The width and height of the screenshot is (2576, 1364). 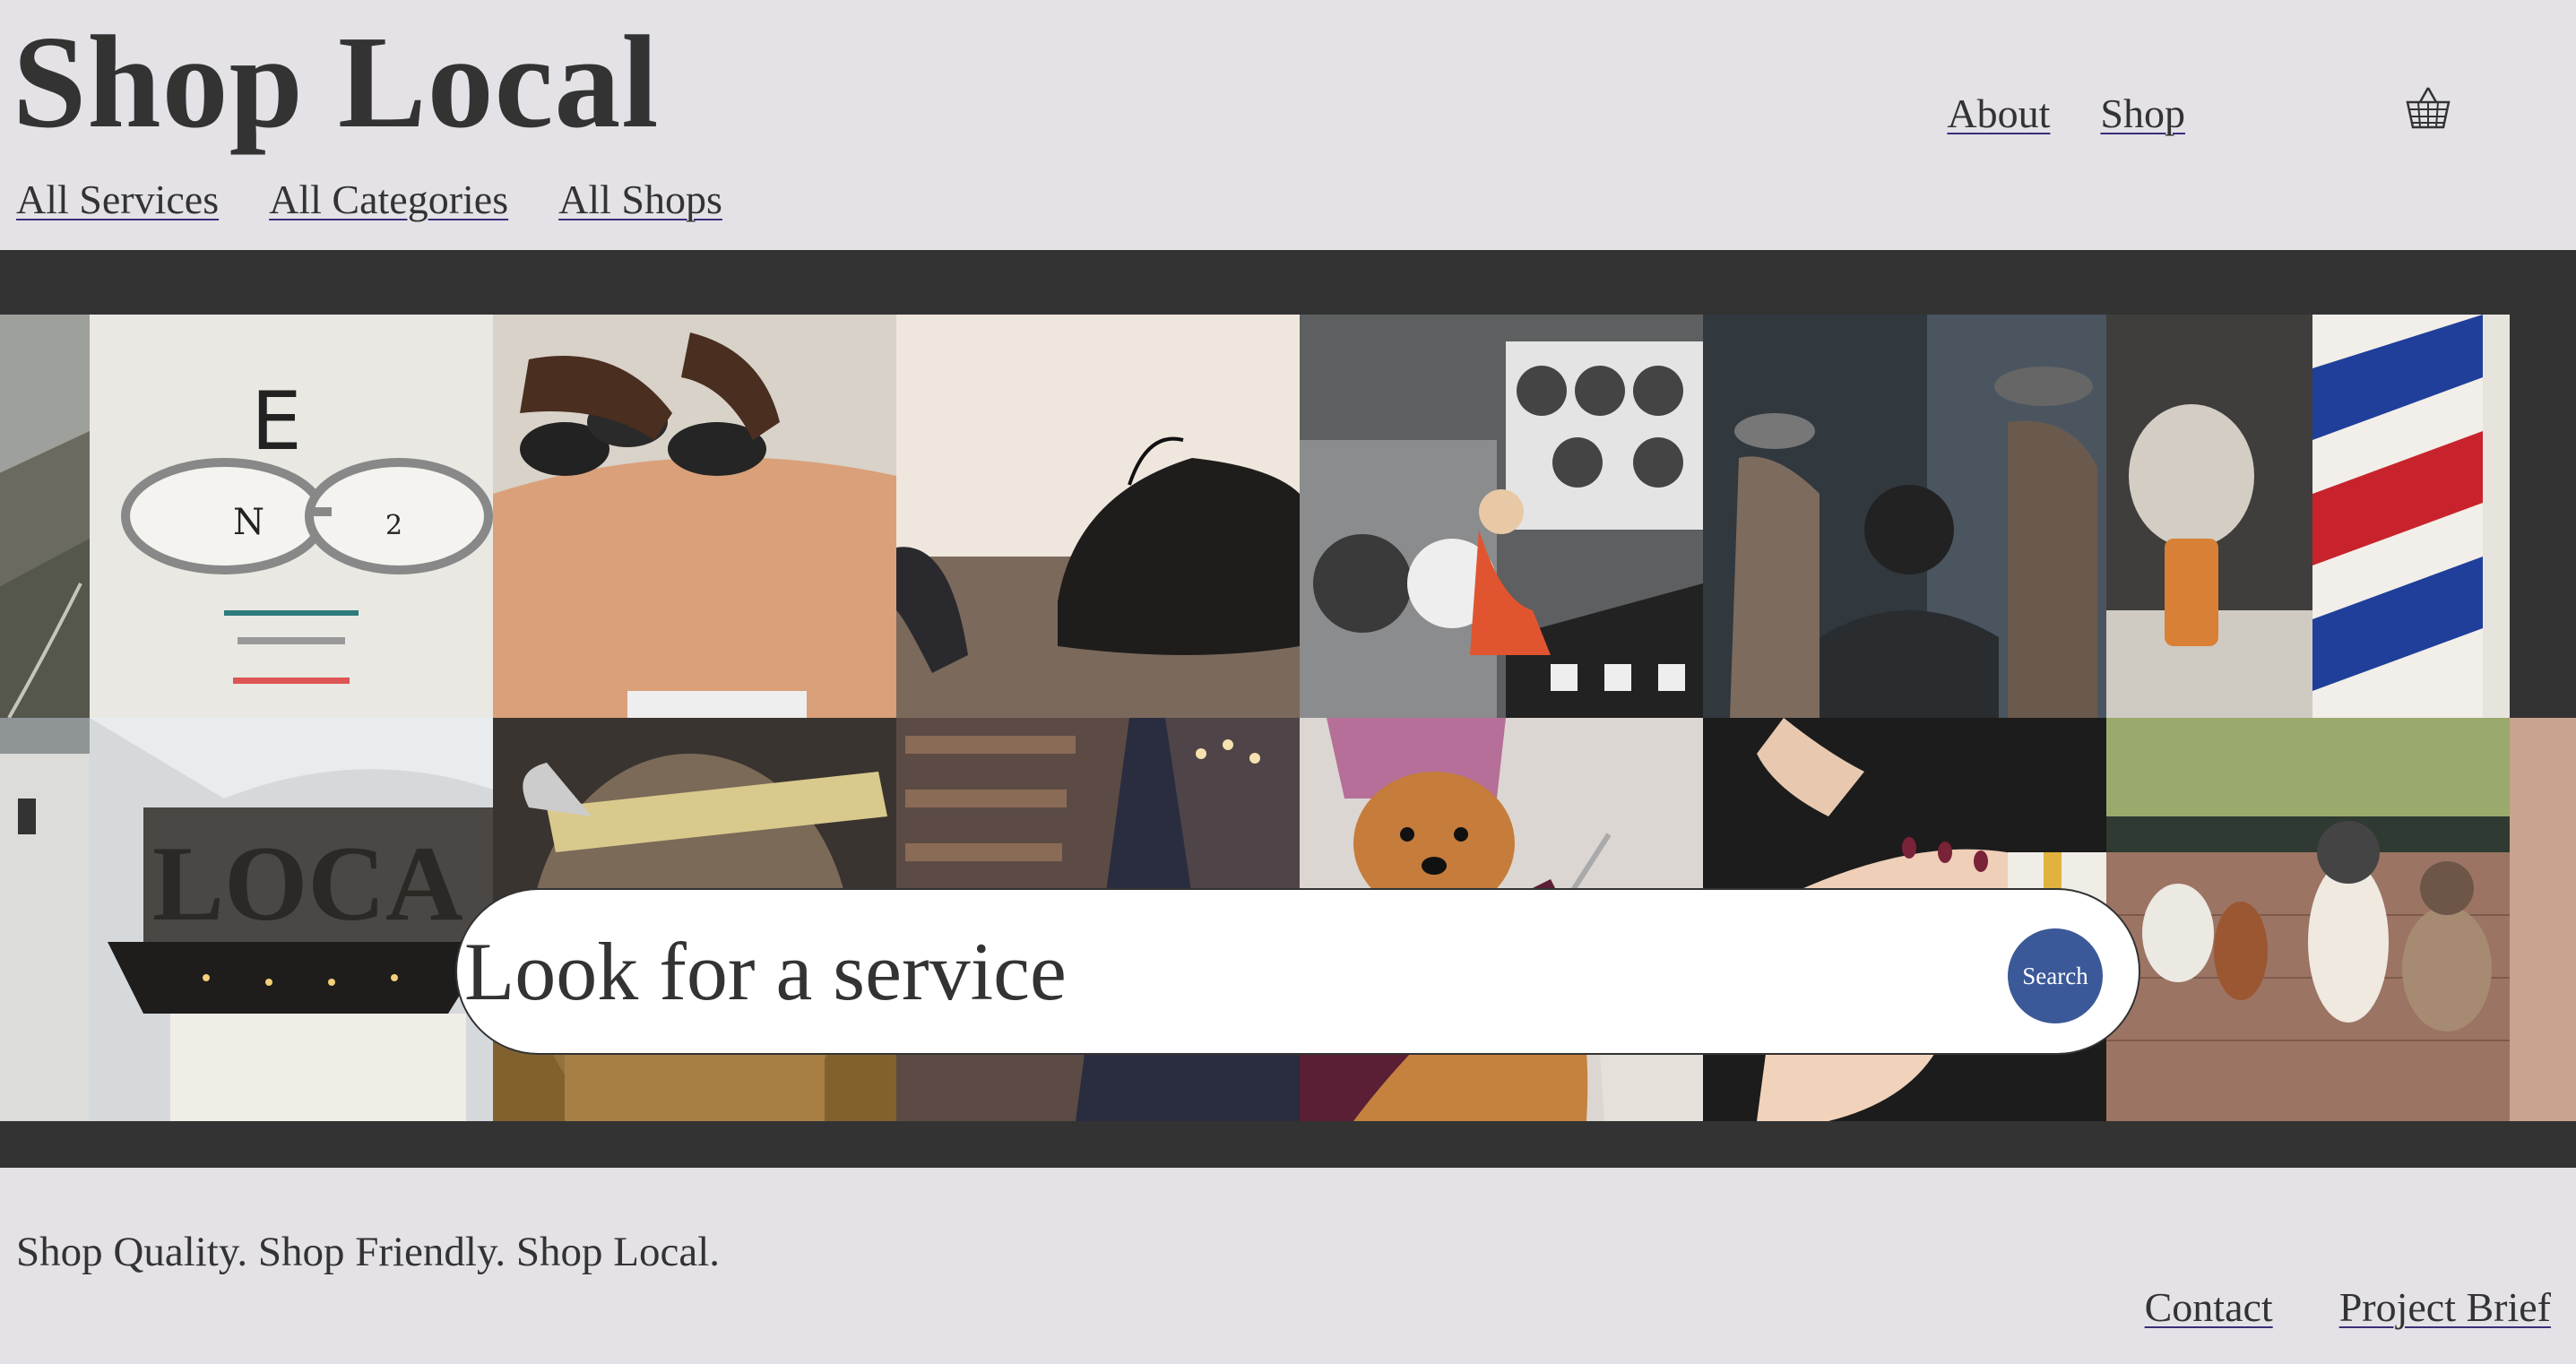 I want to click on search-input, so click(x=1181, y=971).